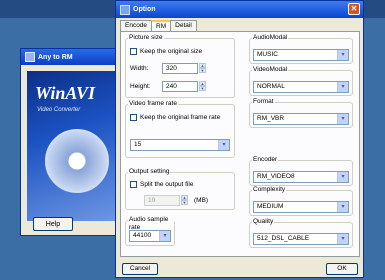 Image resolution: width=385 pixels, height=280 pixels. I want to click on height-stepper: ▲ ▼, so click(202, 86).